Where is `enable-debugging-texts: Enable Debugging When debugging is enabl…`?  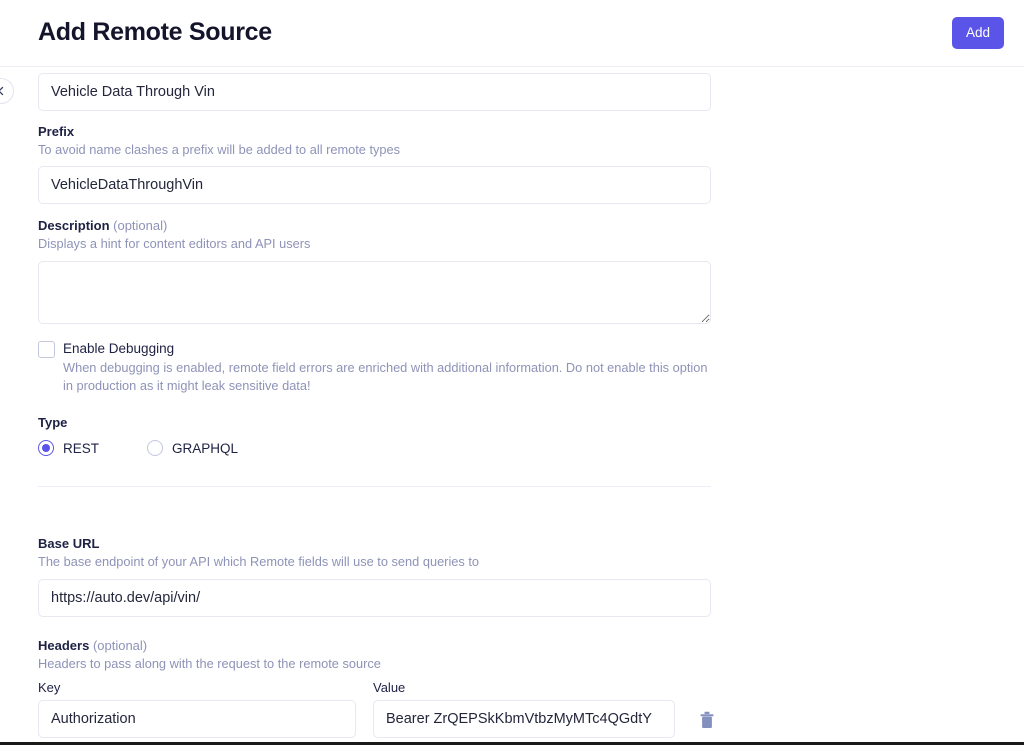 enable-debugging-texts: Enable Debugging When debugging is enabl… is located at coordinates (386, 368).